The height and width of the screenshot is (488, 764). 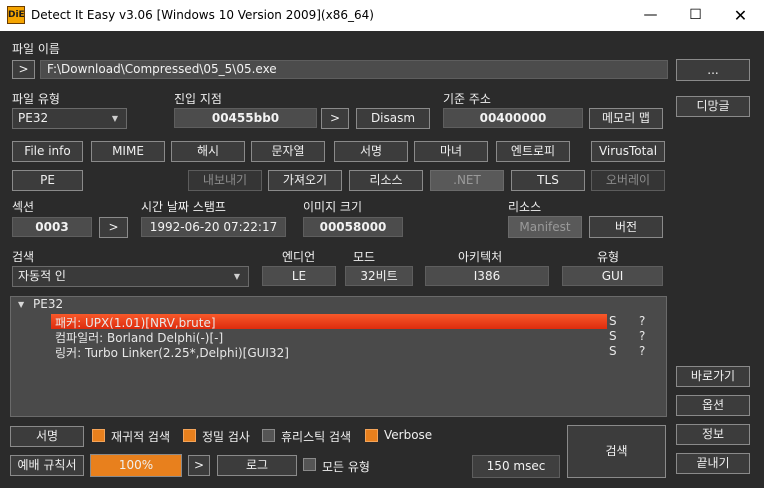 I want to click on image-size-field: 00058000, so click(x=353, y=227).